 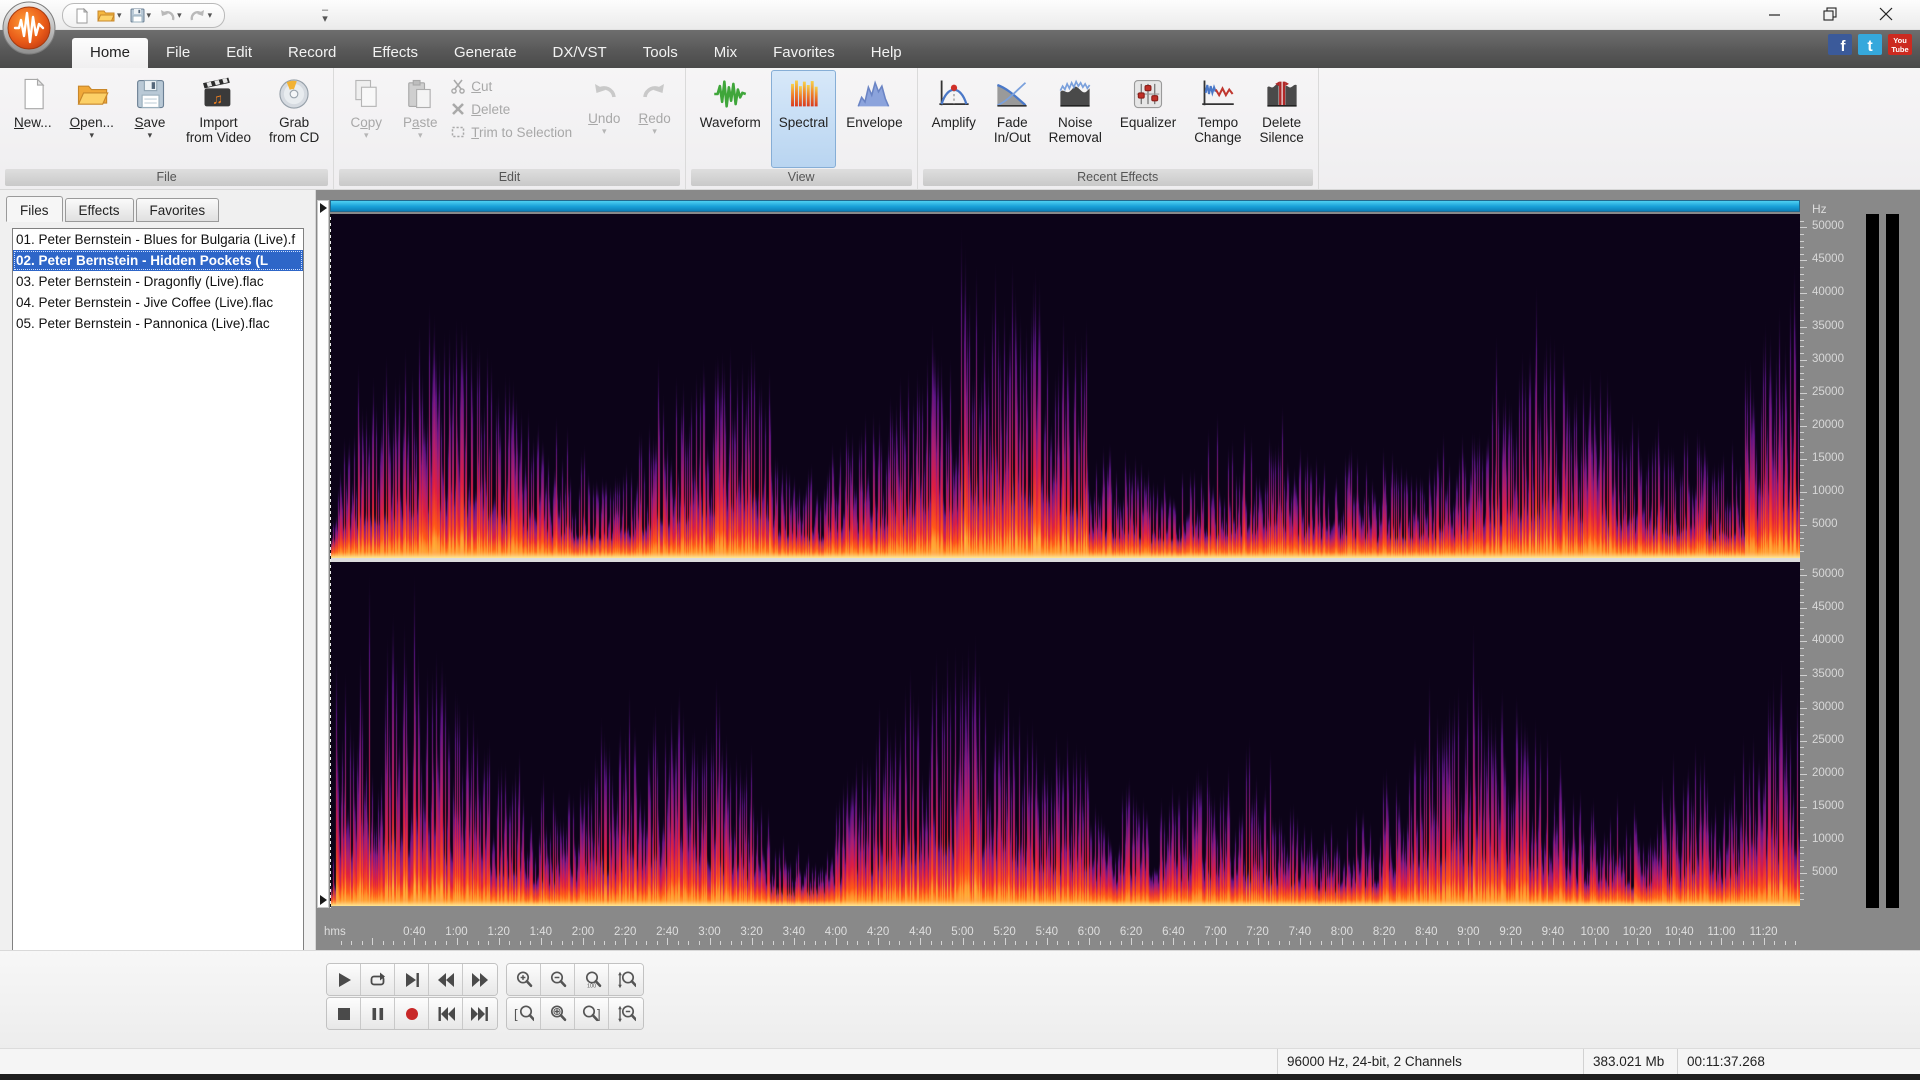 I want to click on tab-effects: Effects, so click(x=395, y=53).